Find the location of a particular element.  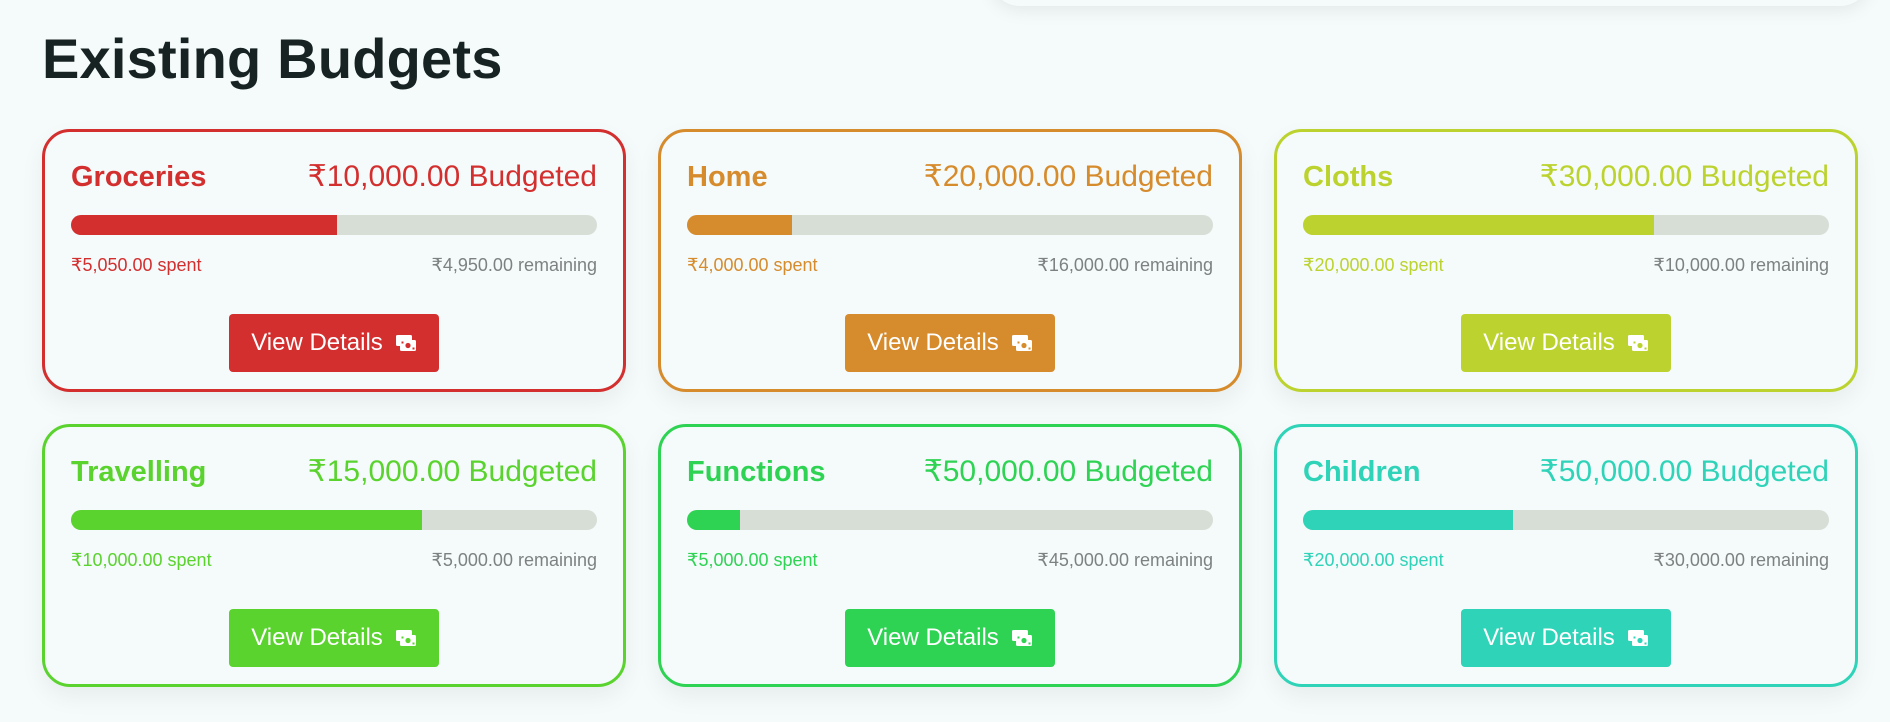

spent-amount: ₹4,000.00 spent is located at coordinates (752, 265).